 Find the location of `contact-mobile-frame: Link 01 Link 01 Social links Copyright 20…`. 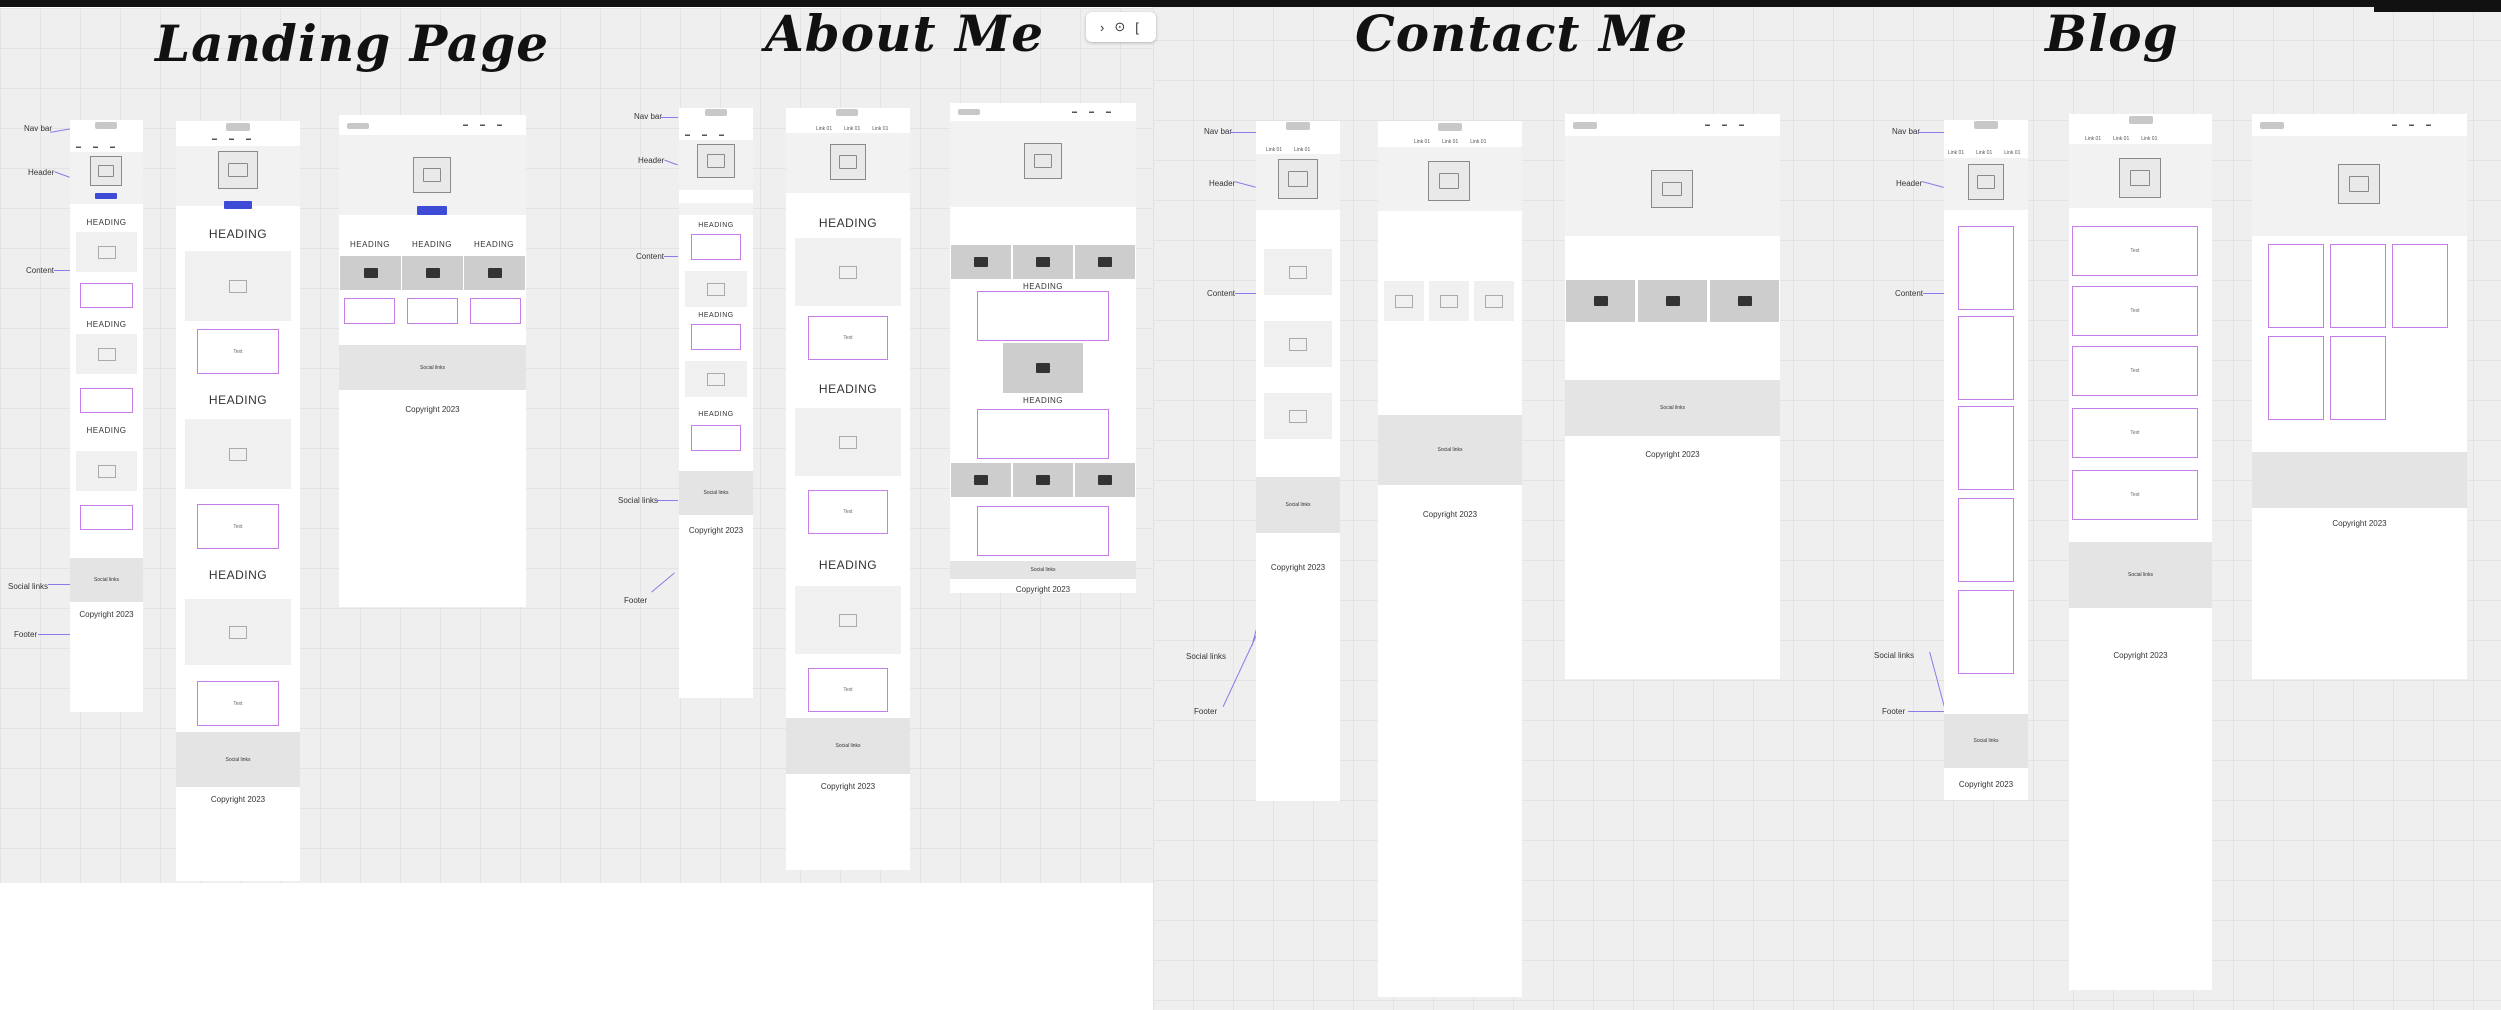

contact-mobile-frame: Link 01 Link 01 Social links Copyright 20… is located at coordinates (1298, 461).